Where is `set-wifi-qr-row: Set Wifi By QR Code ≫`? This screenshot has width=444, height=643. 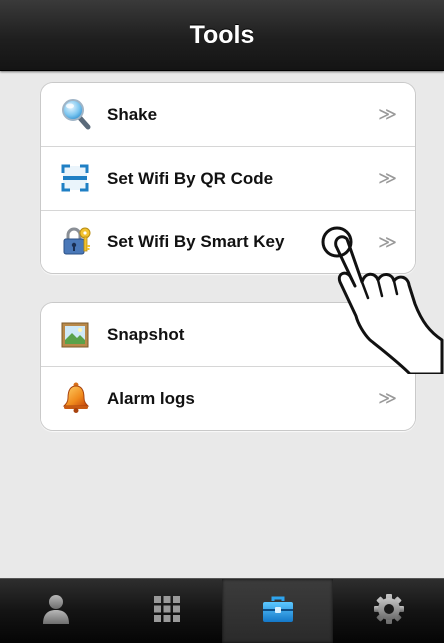 set-wifi-qr-row: Set Wifi By QR Code ≫ is located at coordinates (228, 178).